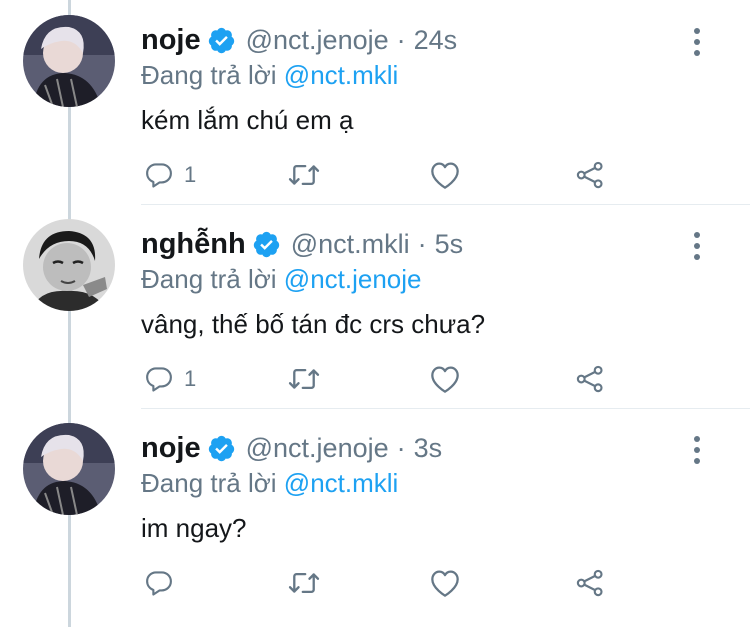 The image size is (750, 627). What do you see at coordinates (353, 279) in the screenshot?
I see `mention-link: @nct.jenoje` at bounding box center [353, 279].